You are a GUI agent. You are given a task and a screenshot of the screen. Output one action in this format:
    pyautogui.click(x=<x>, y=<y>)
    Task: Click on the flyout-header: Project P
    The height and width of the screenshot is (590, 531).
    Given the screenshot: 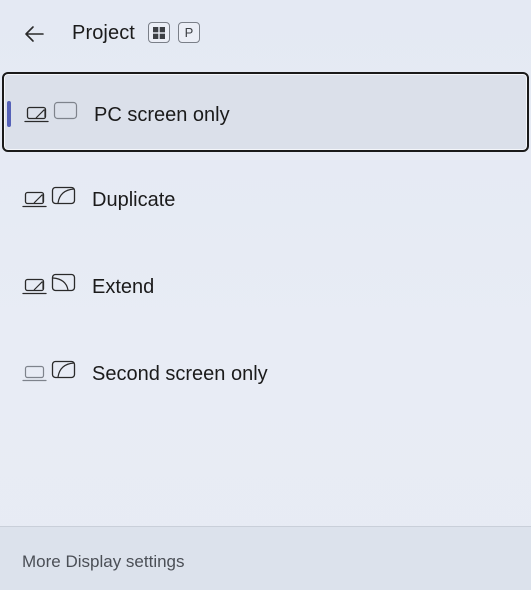 What is the action you would take?
    pyautogui.click(x=265, y=34)
    